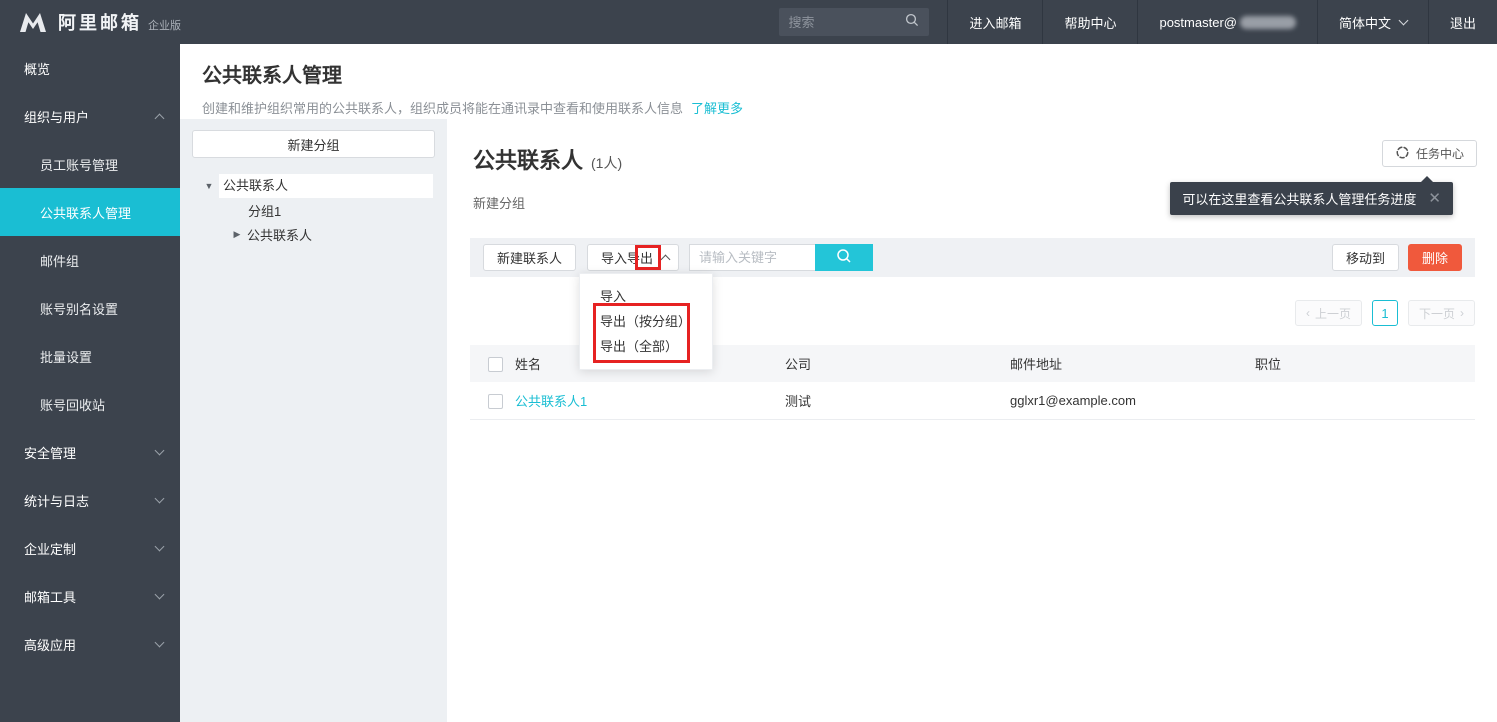 The image size is (1497, 722). I want to click on select-all-checkbox, so click(495, 364).